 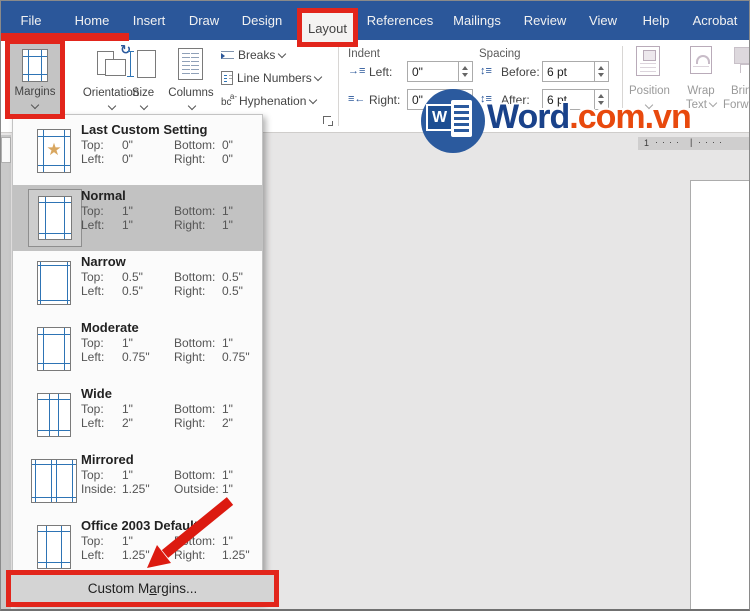 What do you see at coordinates (31, 20) in the screenshot?
I see `tab-file: File` at bounding box center [31, 20].